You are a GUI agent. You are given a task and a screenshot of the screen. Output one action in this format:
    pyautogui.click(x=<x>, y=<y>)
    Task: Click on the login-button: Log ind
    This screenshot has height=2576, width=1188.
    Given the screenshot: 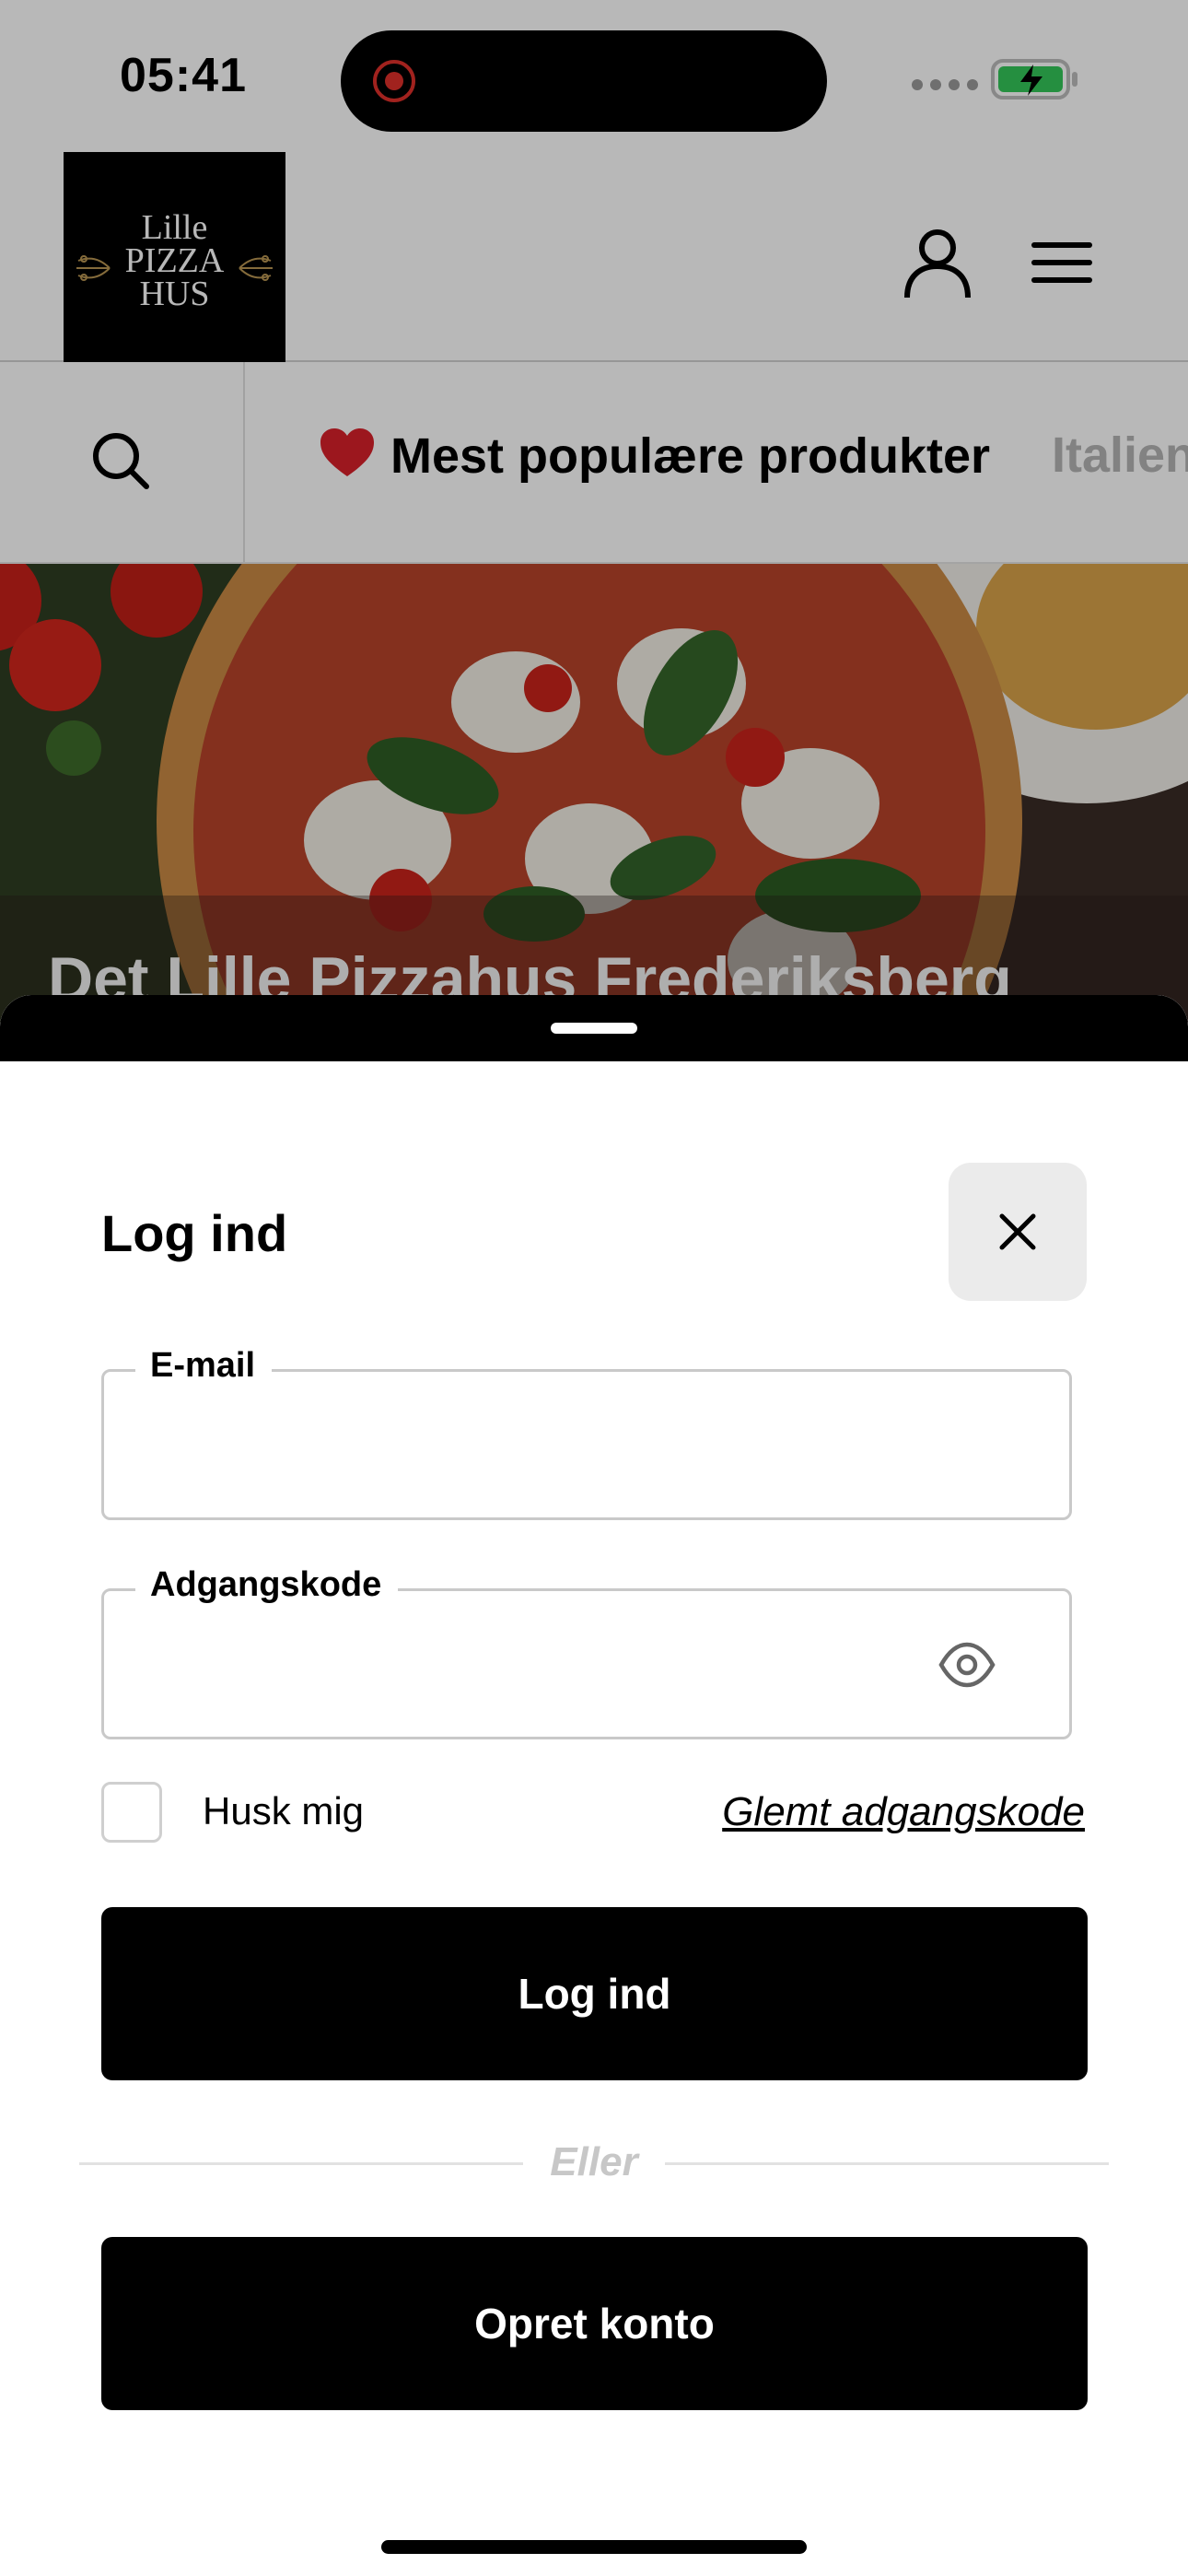 What is the action you would take?
    pyautogui.click(x=594, y=1993)
    